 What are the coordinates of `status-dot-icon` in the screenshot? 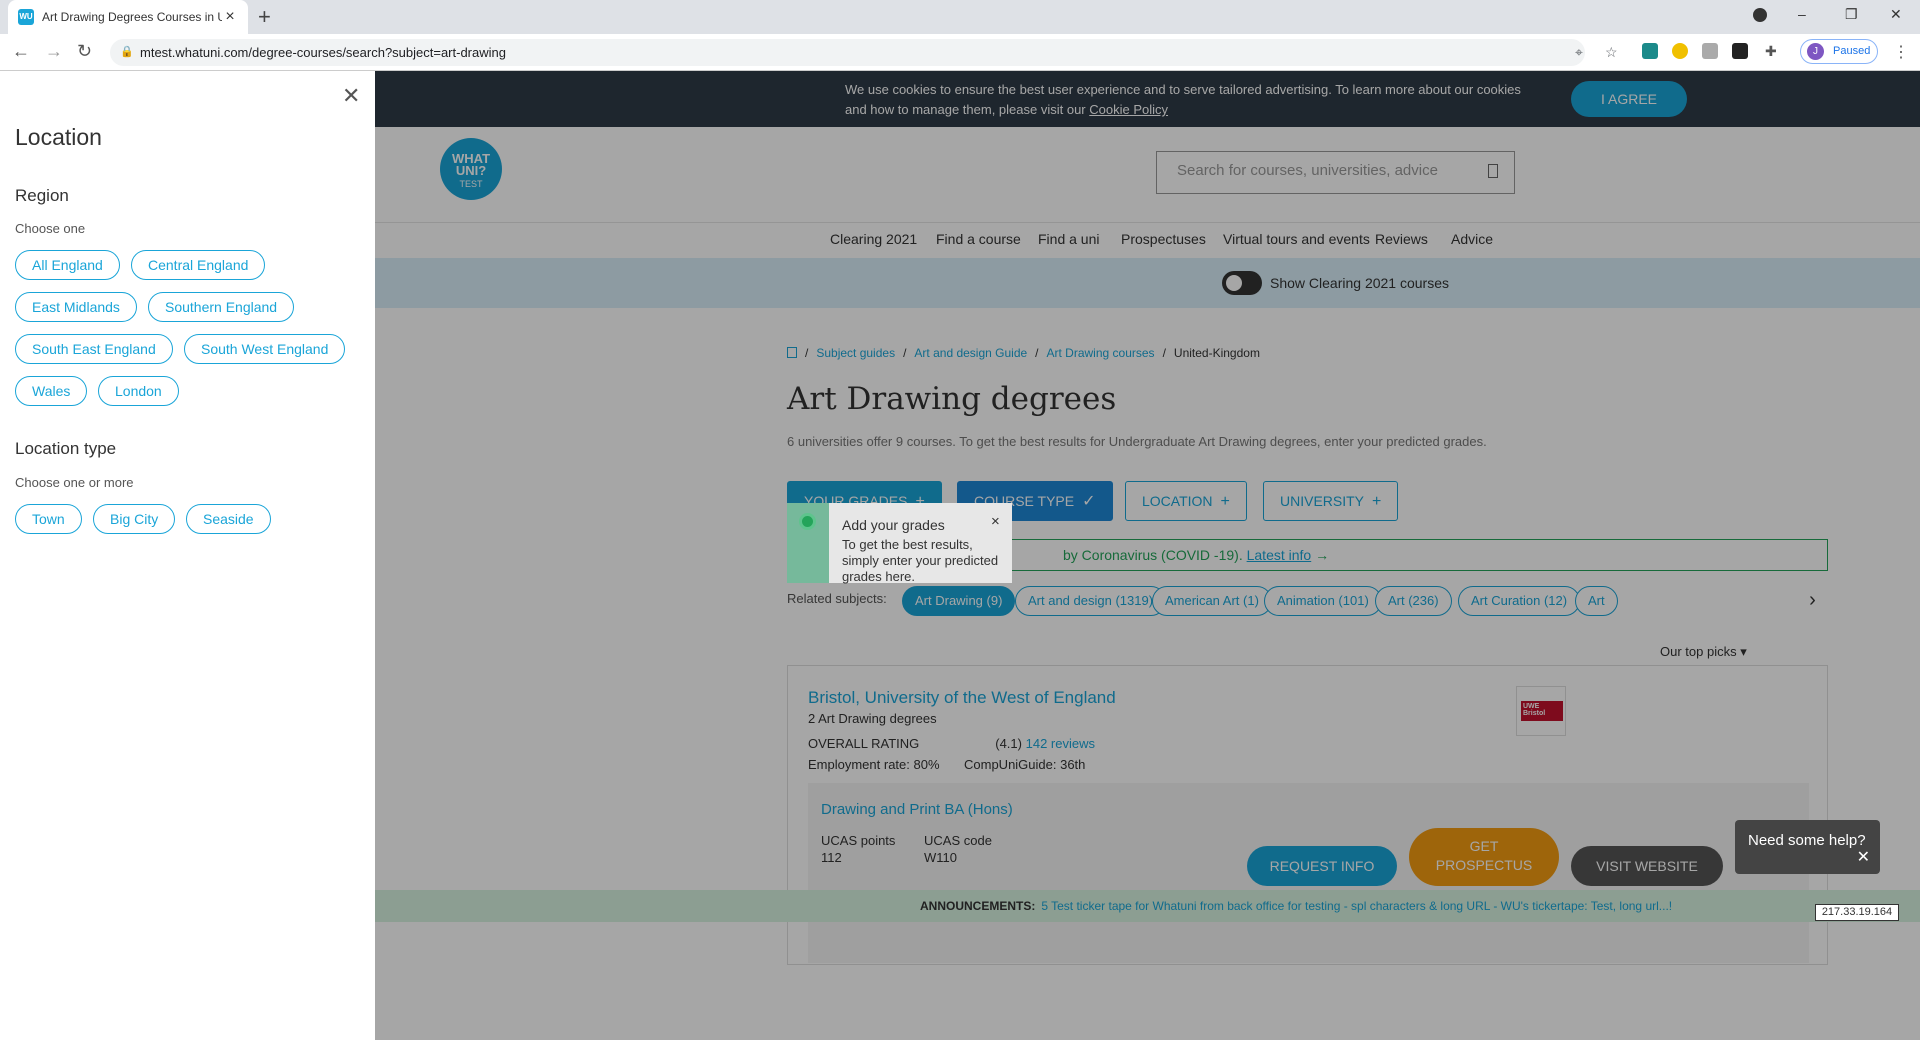 It's located at (807, 521).